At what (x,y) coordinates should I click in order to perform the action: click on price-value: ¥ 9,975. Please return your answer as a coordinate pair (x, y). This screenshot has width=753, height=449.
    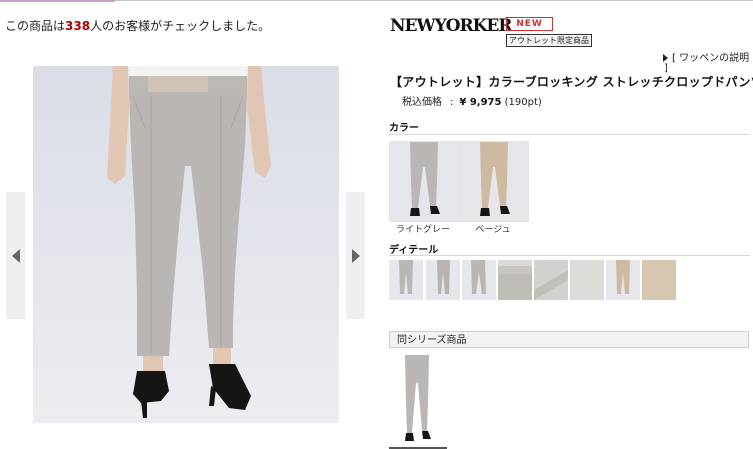
    Looking at the image, I should click on (480, 102).